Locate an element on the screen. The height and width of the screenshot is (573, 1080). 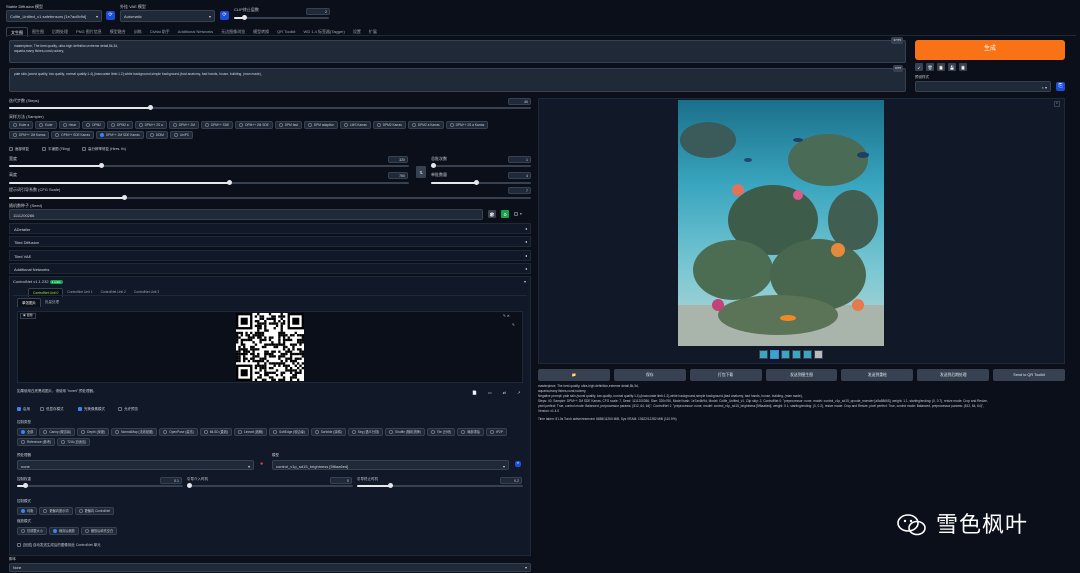
vae-select: Automatic ▾ is located at coordinates (167, 16).